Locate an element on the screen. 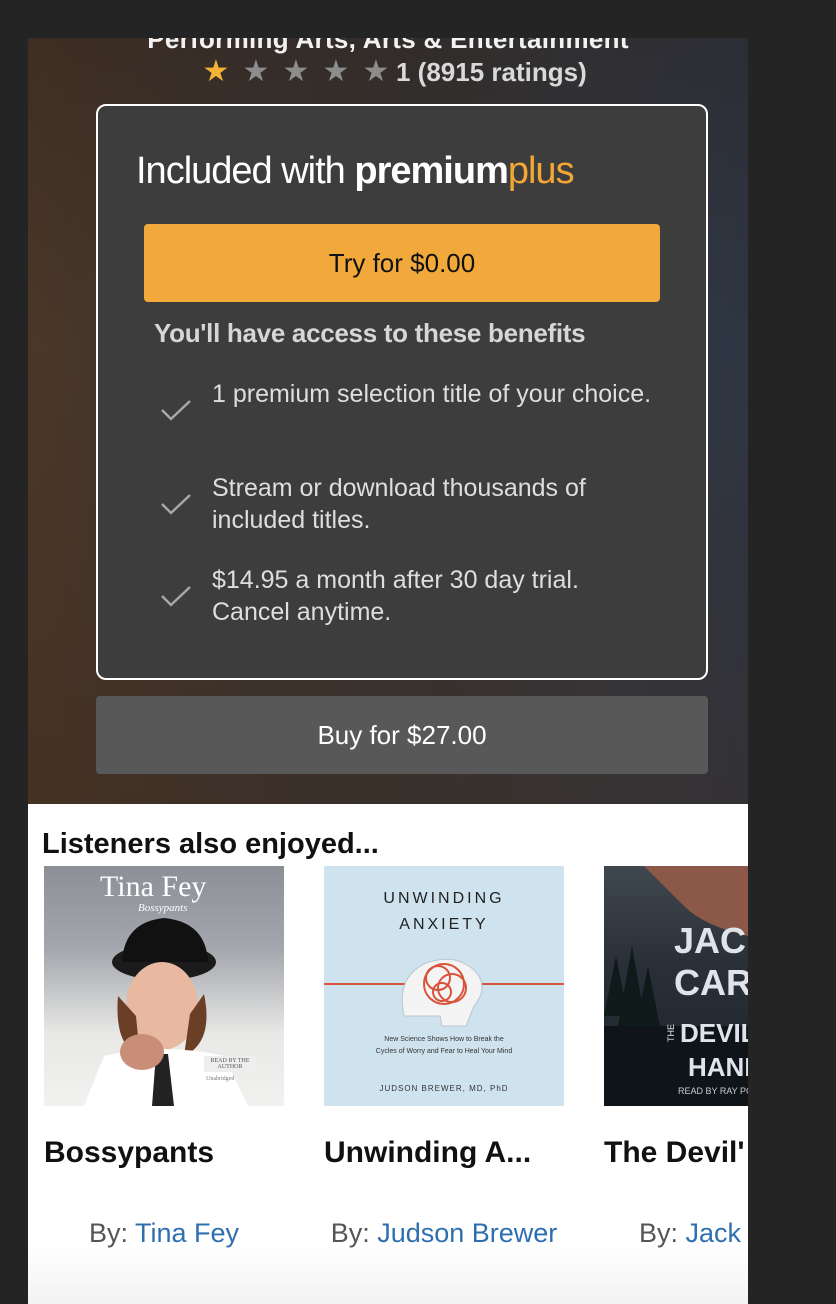  brand-logo-premium: premium is located at coordinates (431, 171).